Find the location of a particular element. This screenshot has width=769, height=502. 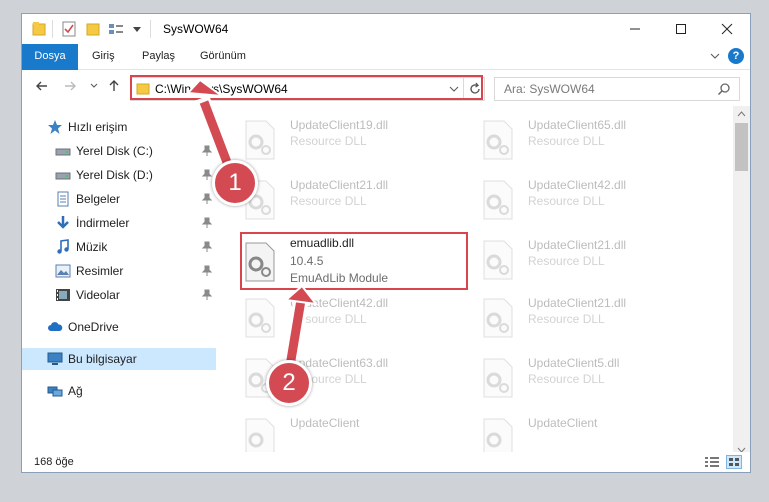

step-badge-2: 2 is located at coordinates (289, 383).